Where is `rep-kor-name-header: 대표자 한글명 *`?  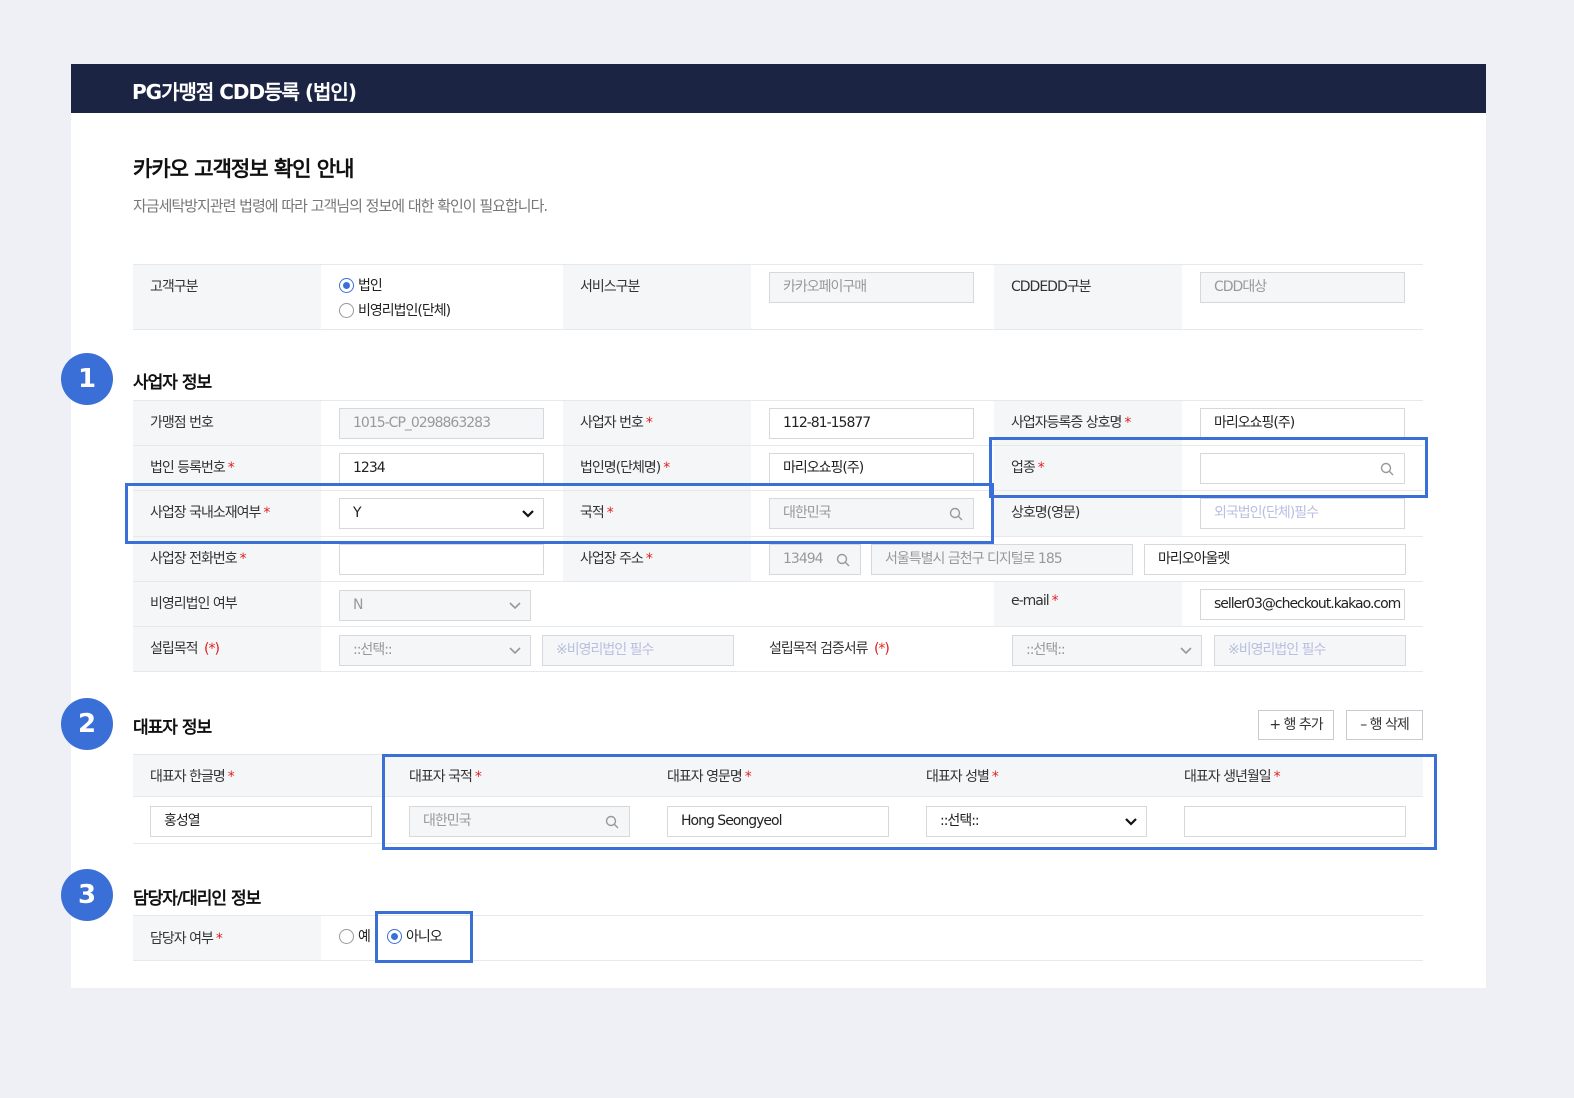 rep-kor-name-header: 대표자 한글명 * is located at coordinates (192, 777).